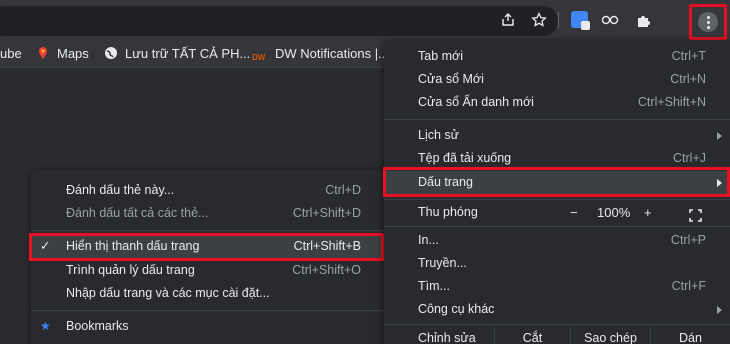 Image resolution: width=730 pixels, height=344 pixels. I want to click on star-icon, so click(539, 20).